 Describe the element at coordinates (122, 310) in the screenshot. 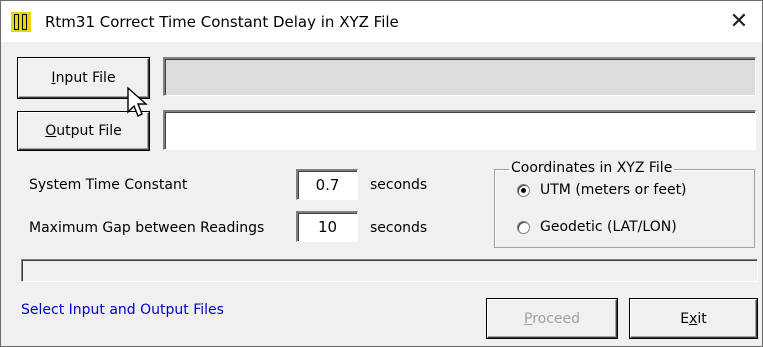

I see `status-message: Select Input and Output Files` at that location.